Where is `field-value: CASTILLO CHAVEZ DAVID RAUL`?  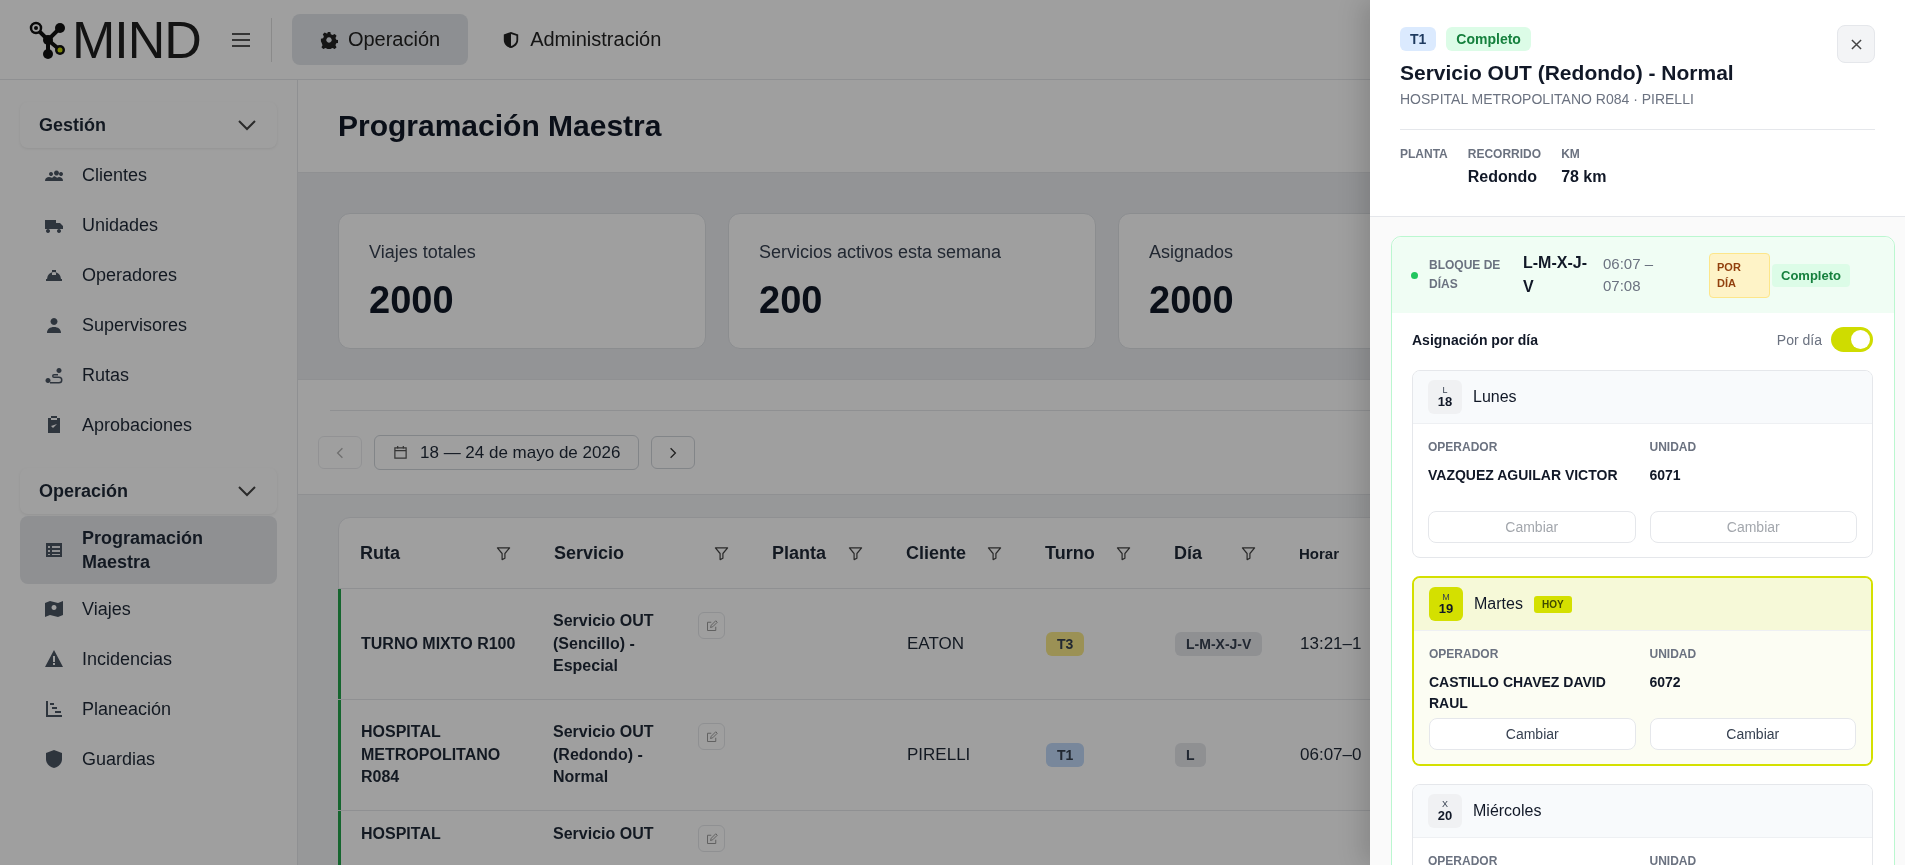 field-value: CASTILLO CHAVEZ DAVID RAUL is located at coordinates (1518, 693).